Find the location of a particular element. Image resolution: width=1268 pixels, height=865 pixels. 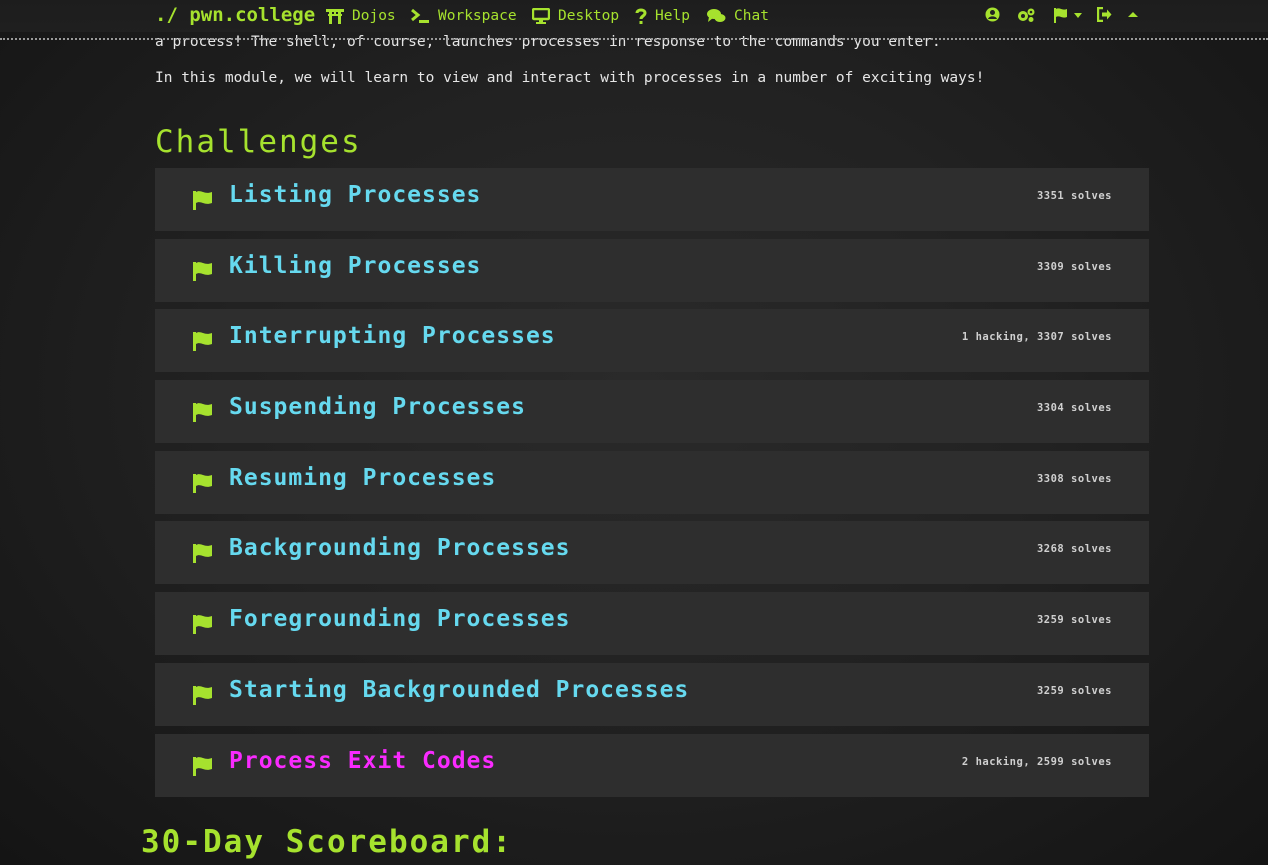

collapse-navbar-button is located at coordinates (1133, 14).